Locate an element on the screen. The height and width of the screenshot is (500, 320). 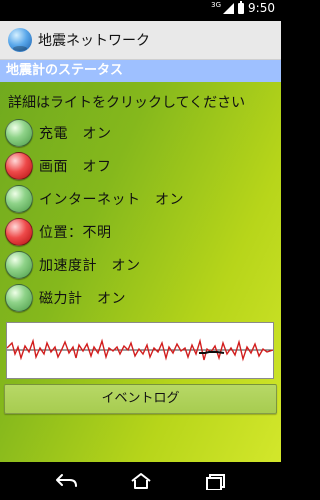
battery-icon is located at coordinates (241, 7).